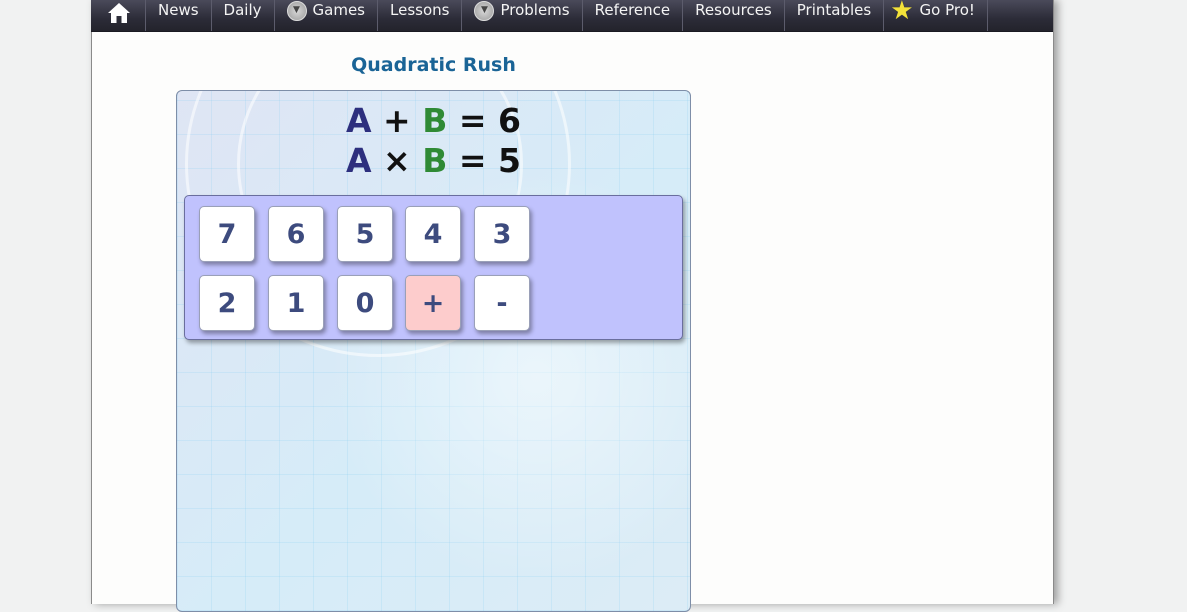 This screenshot has width=1187, height=612. I want to click on equation-sum: A + B = 6, so click(433, 121).